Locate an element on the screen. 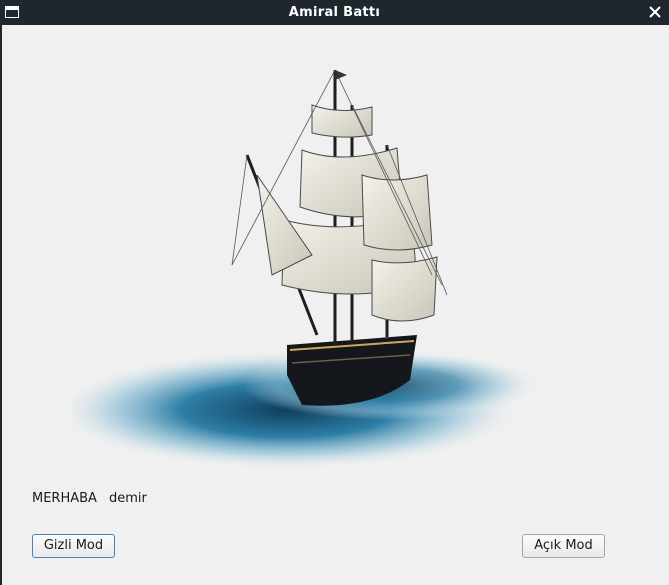  window-title: Amiral Battı is located at coordinates (334, 12).